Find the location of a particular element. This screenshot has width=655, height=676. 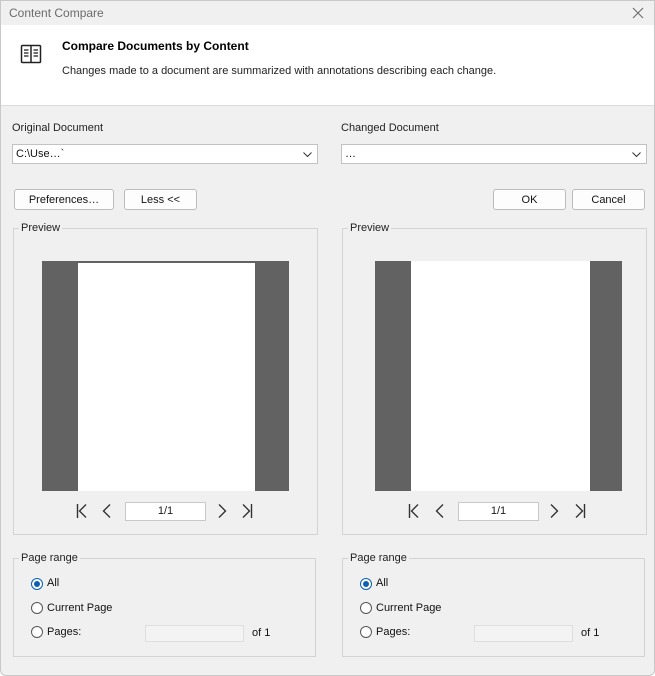

left-current-page-label: Current Page is located at coordinates (79, 608).